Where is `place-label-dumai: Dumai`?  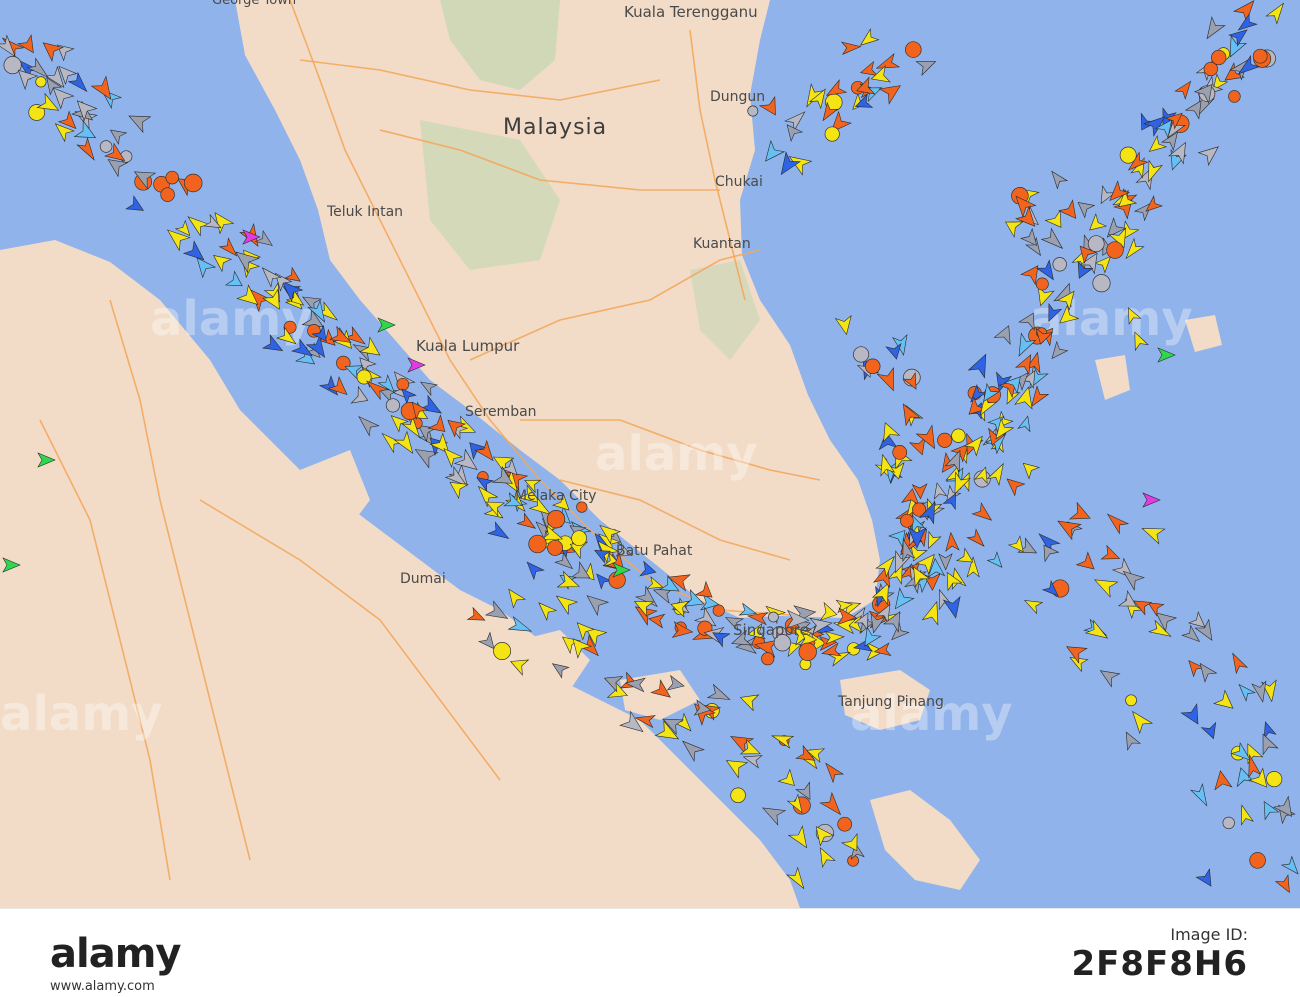 place-label-dumai: Dumai is located at coordinates (423, 579).